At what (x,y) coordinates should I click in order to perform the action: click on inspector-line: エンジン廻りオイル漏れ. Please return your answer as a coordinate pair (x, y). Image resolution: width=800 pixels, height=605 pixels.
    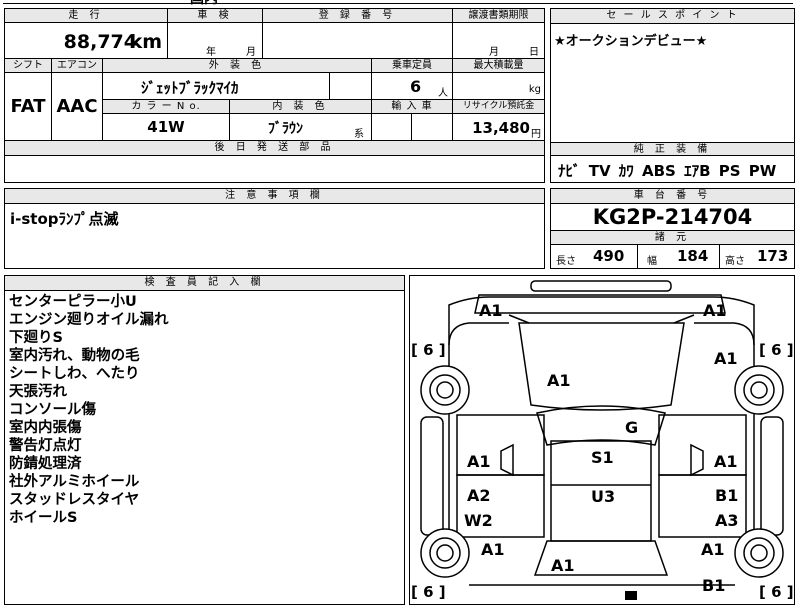
    Looking at the image, I should click on (89, 320).